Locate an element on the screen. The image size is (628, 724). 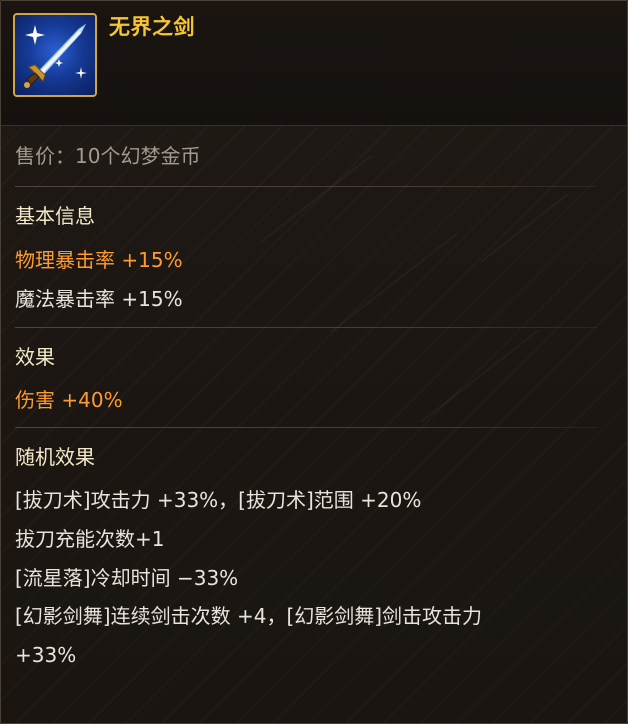
stat-value: +40% is located at coordinates (92, 400).